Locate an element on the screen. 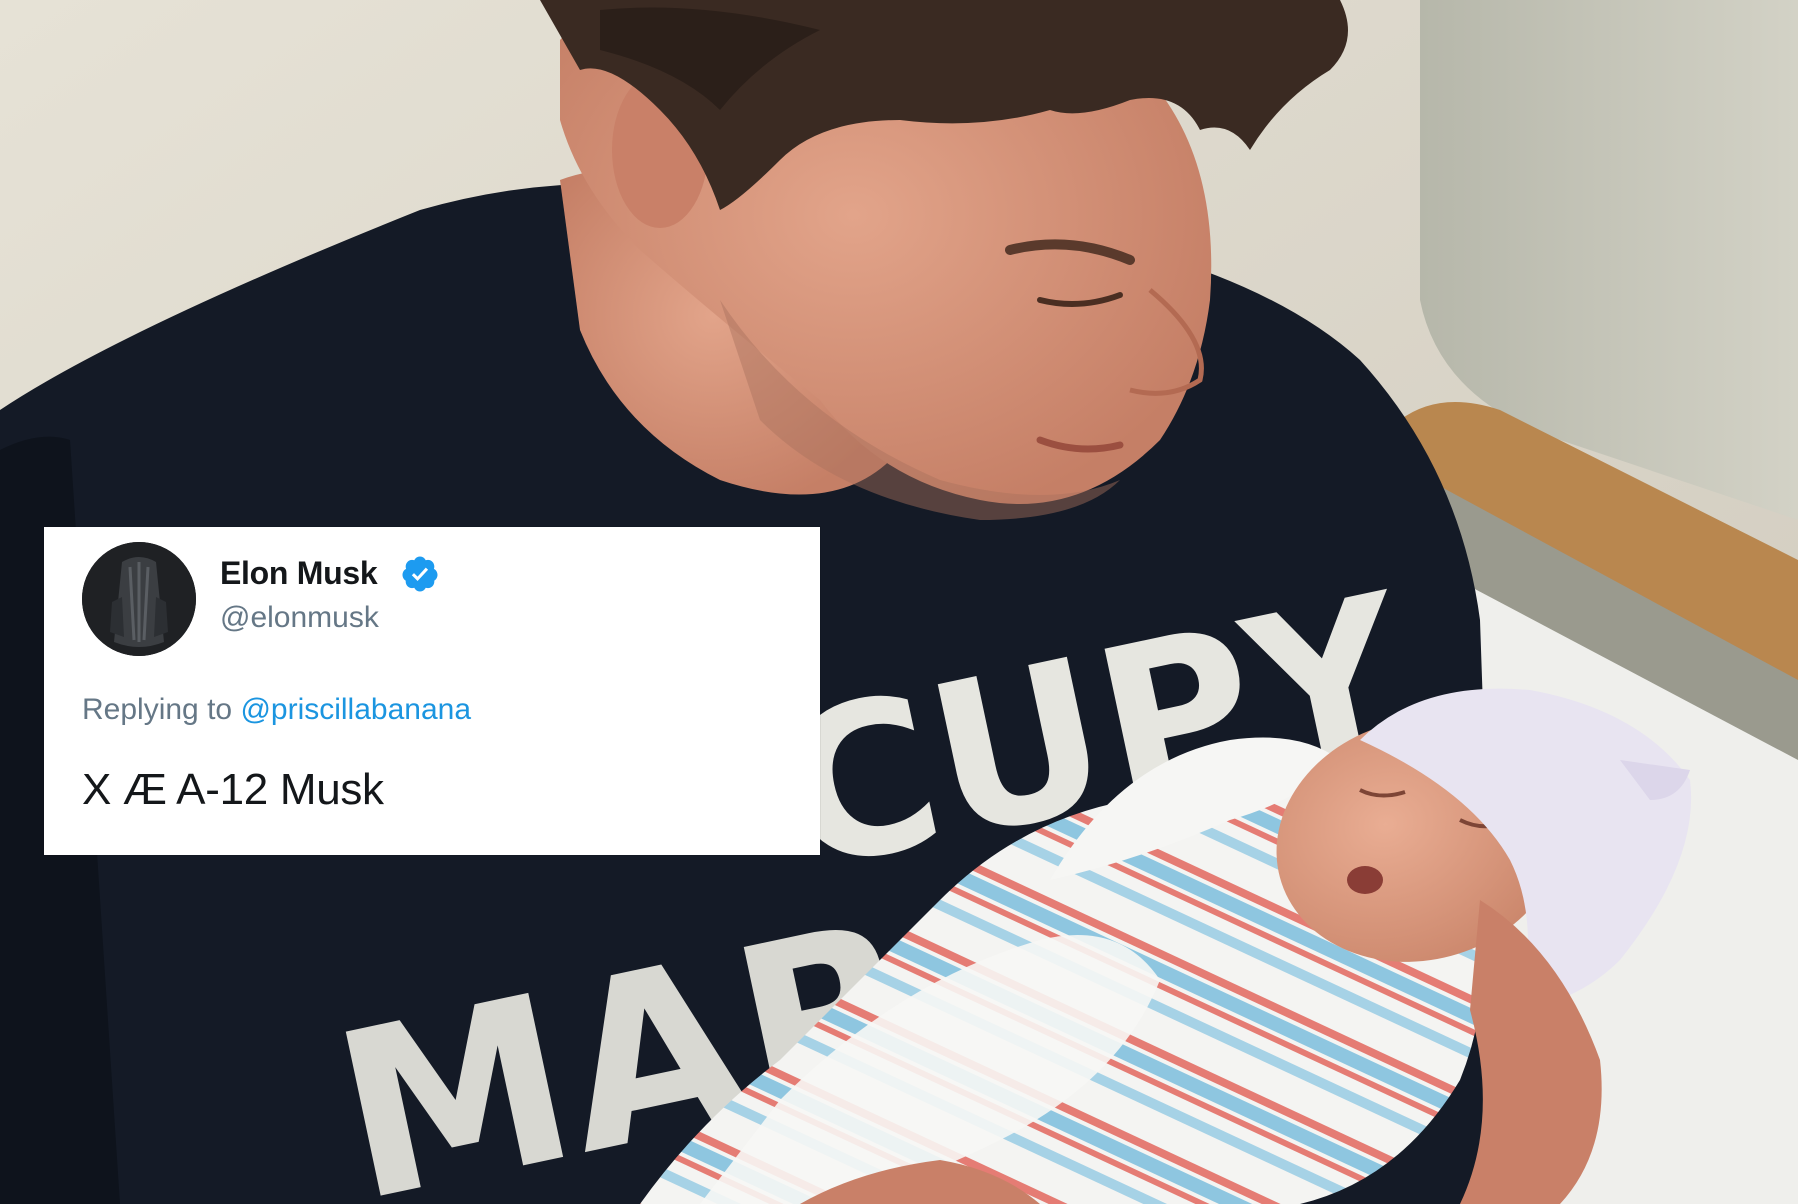 This screenshot has width=1798, height=1204. author-handle: @elonmusk is located at coordinates (299, 618).